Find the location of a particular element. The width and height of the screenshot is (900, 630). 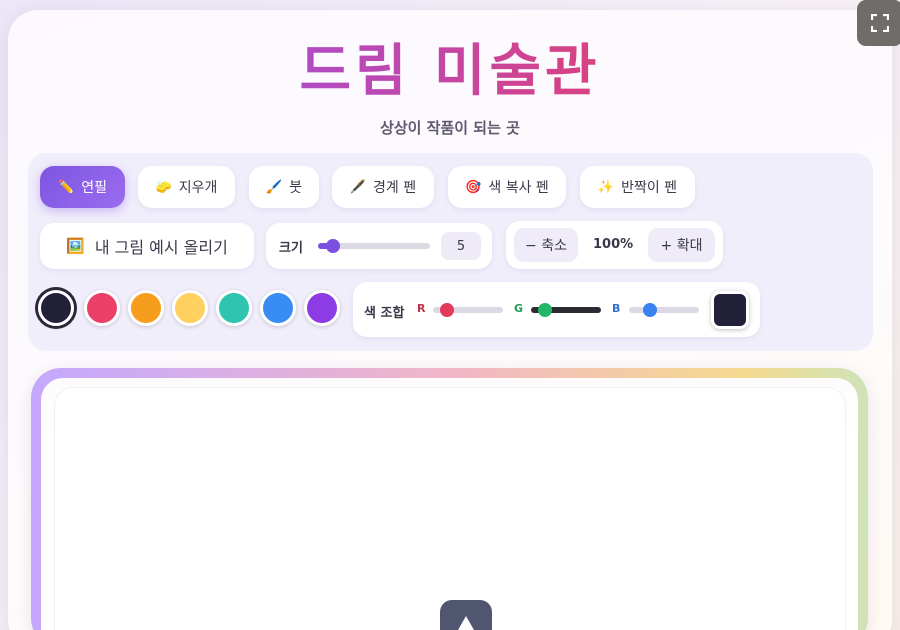

tool-label: 붓 is located at coordinates (296, 188).